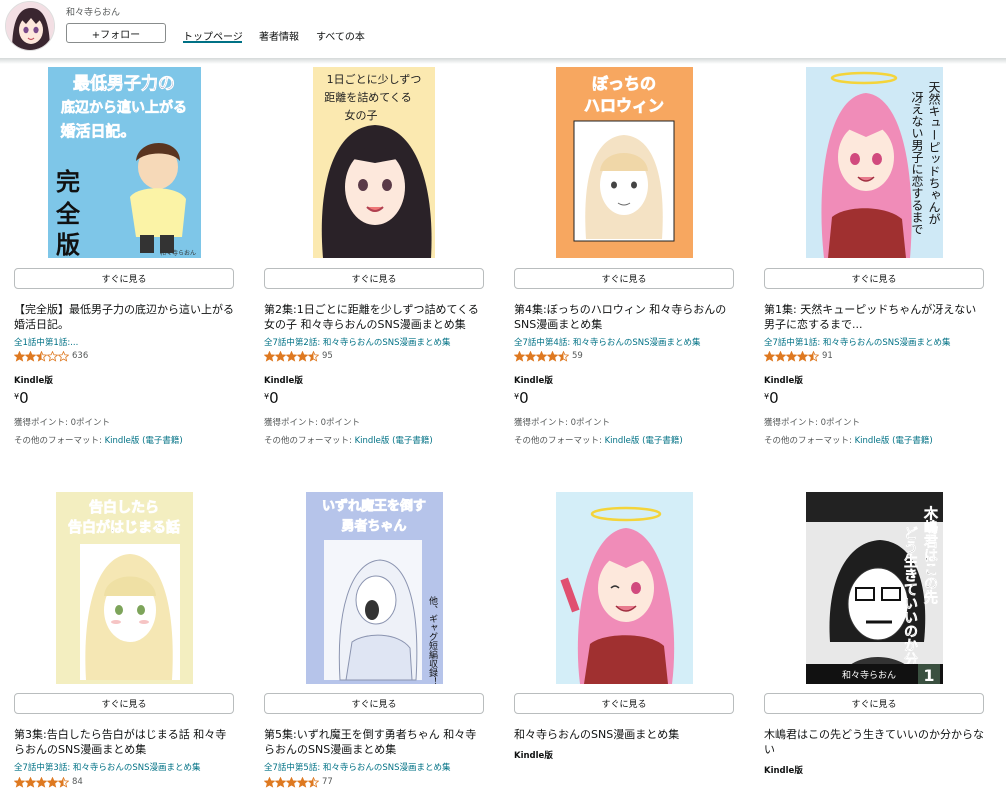  I want to click on tab-author-info: 著者情報, so click(279, 35).